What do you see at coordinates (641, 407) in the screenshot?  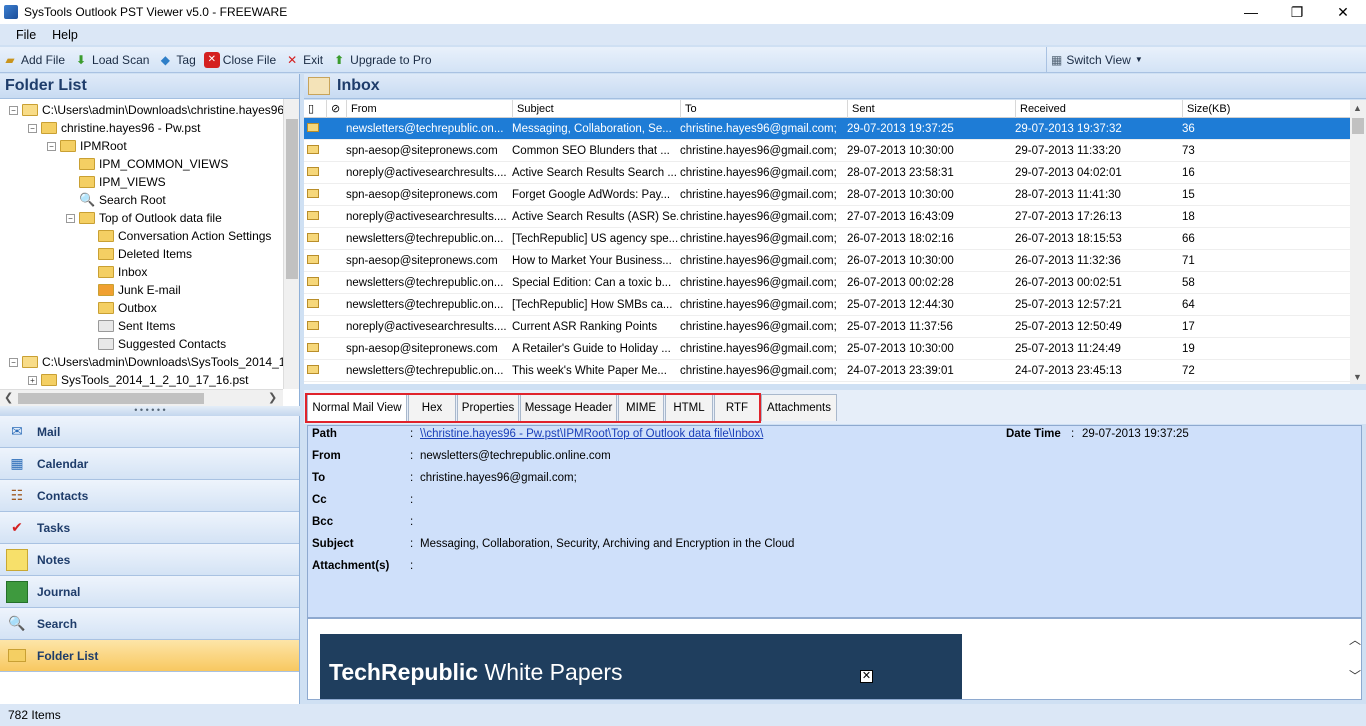 I see `tab-mime: MIME` at bounding box center [641, 407].